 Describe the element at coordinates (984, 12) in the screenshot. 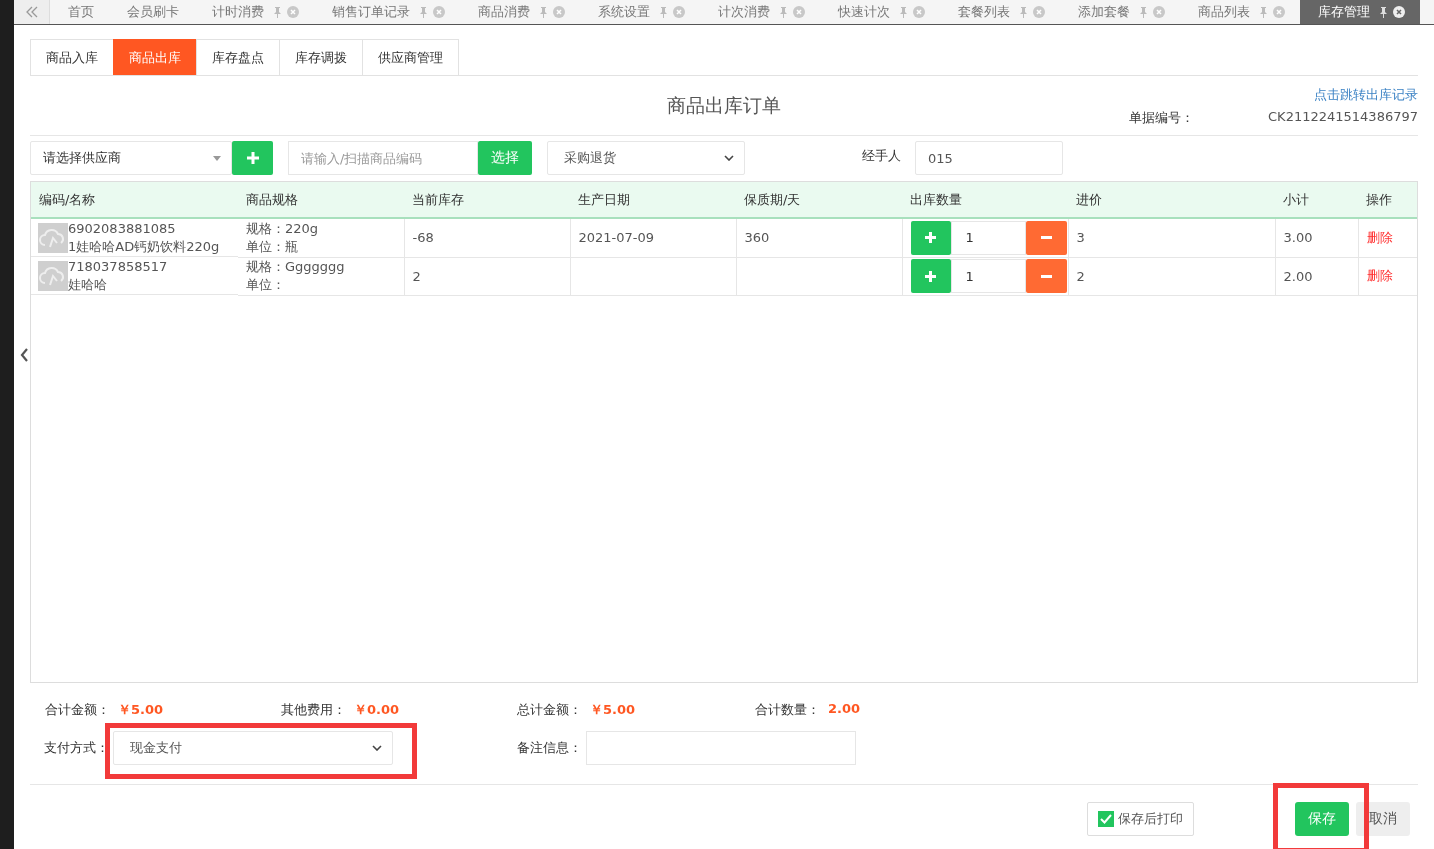

I see `tab-label: 套餐列表` at that location.